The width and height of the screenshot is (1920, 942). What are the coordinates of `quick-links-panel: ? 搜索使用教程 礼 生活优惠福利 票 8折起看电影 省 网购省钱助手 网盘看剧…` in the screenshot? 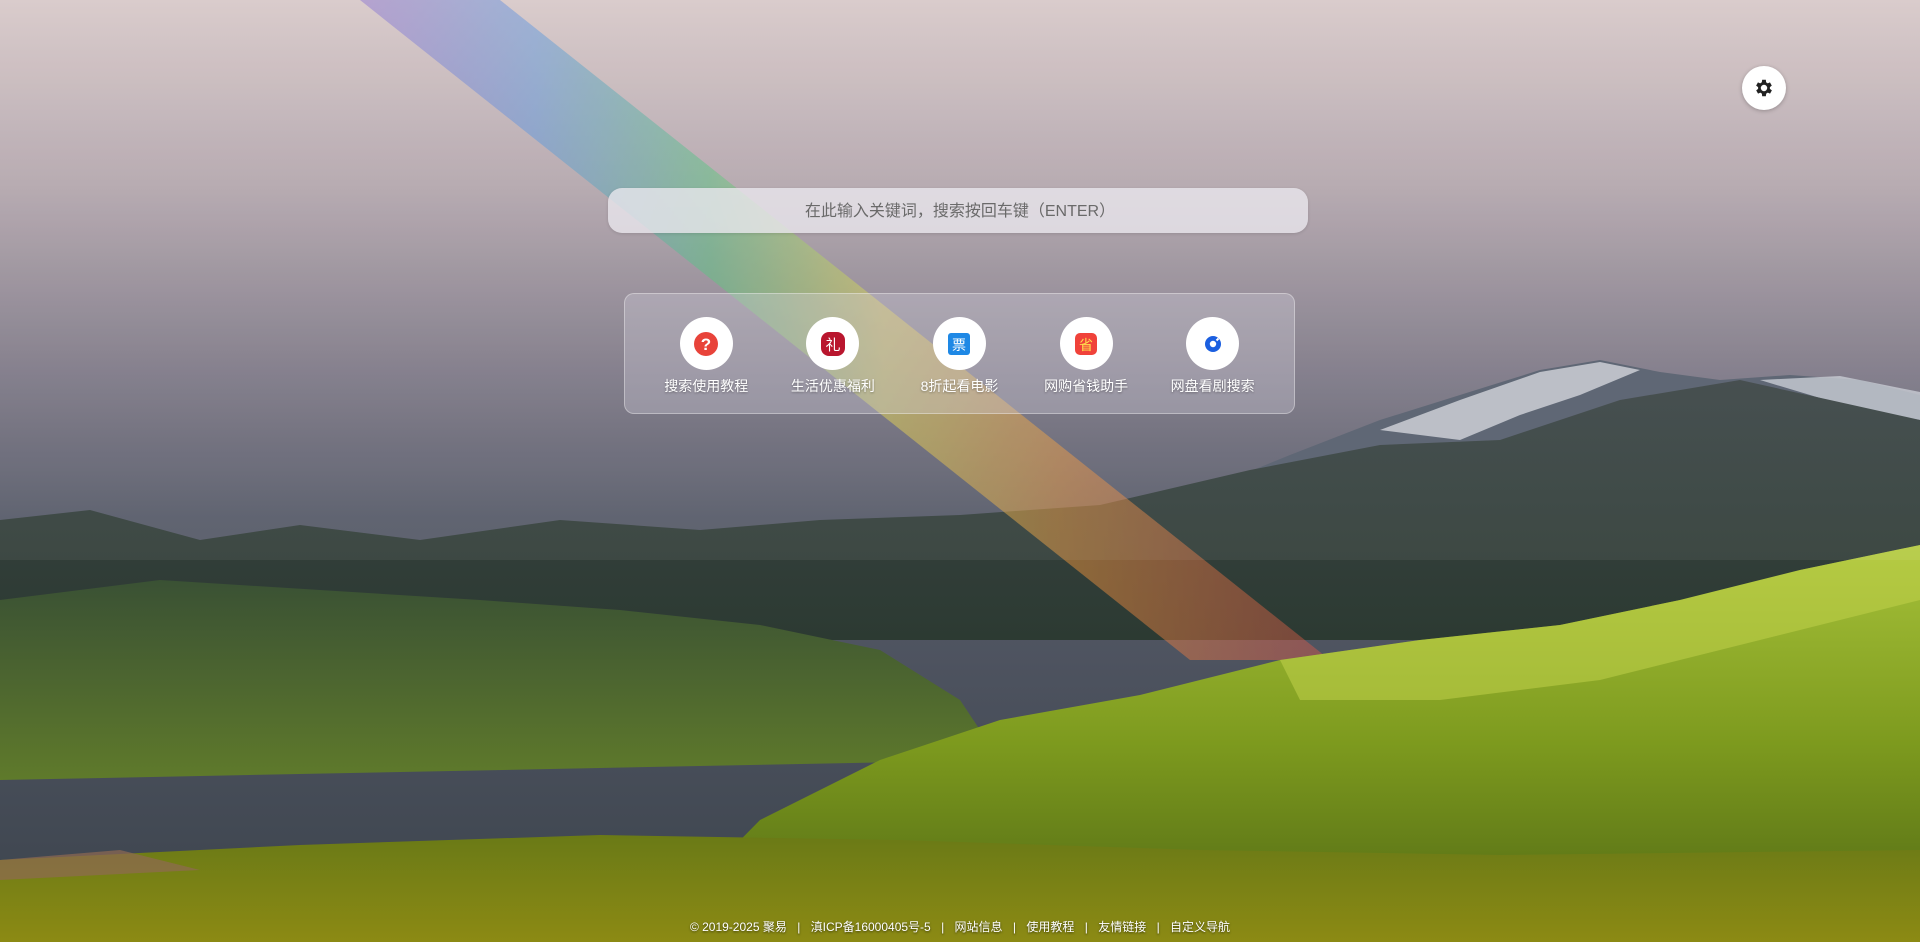 It's located at (959, 353).